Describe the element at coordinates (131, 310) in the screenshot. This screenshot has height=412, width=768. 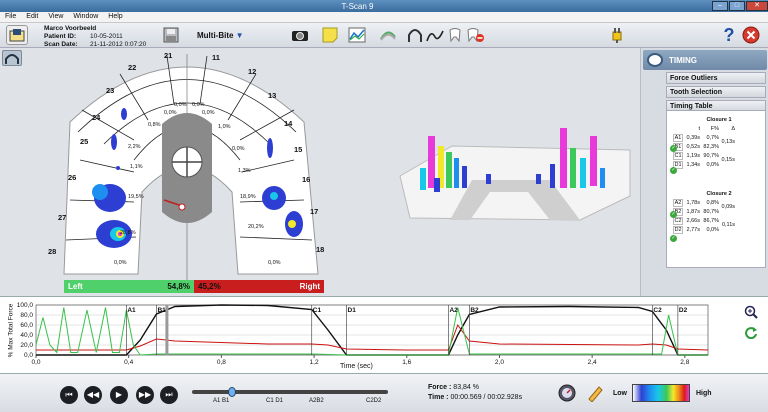
I see `timing-marker-label: A1` at that location.